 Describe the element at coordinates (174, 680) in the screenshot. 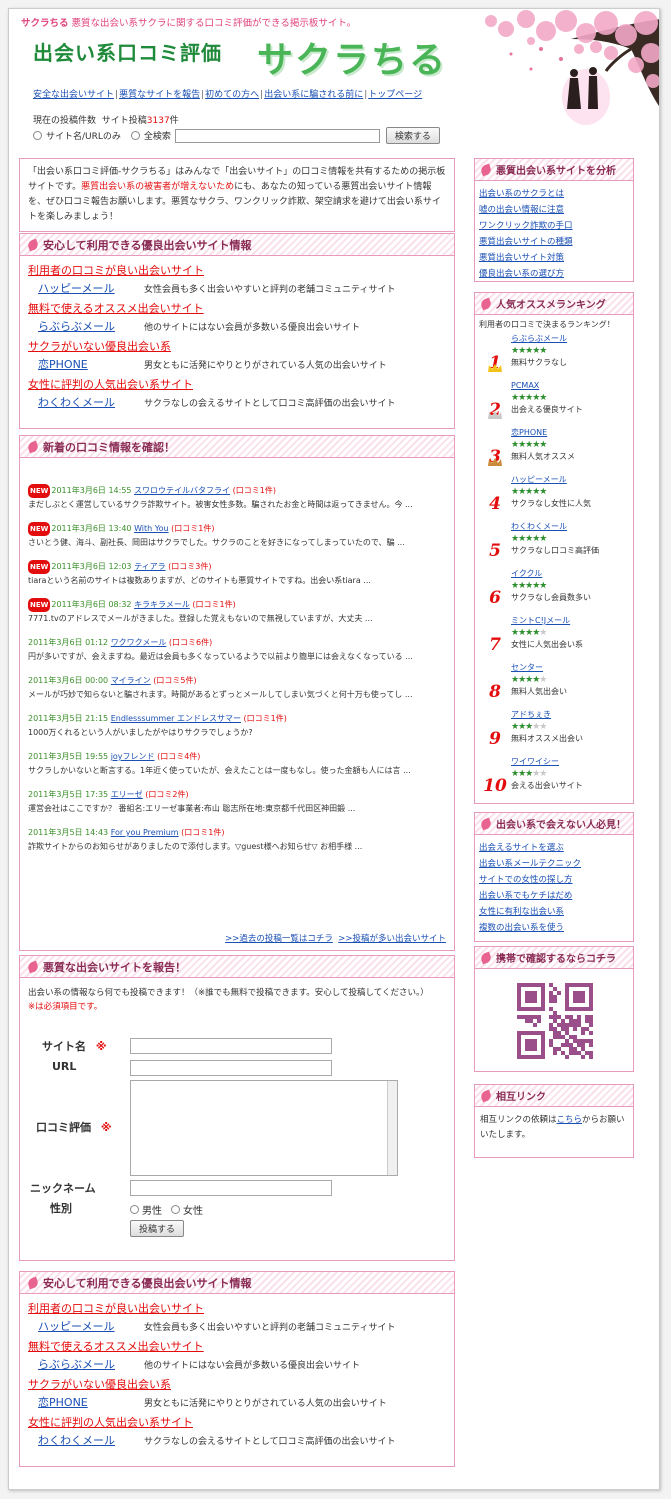

I see `post-review-count: (口コミ5件)` at that location.